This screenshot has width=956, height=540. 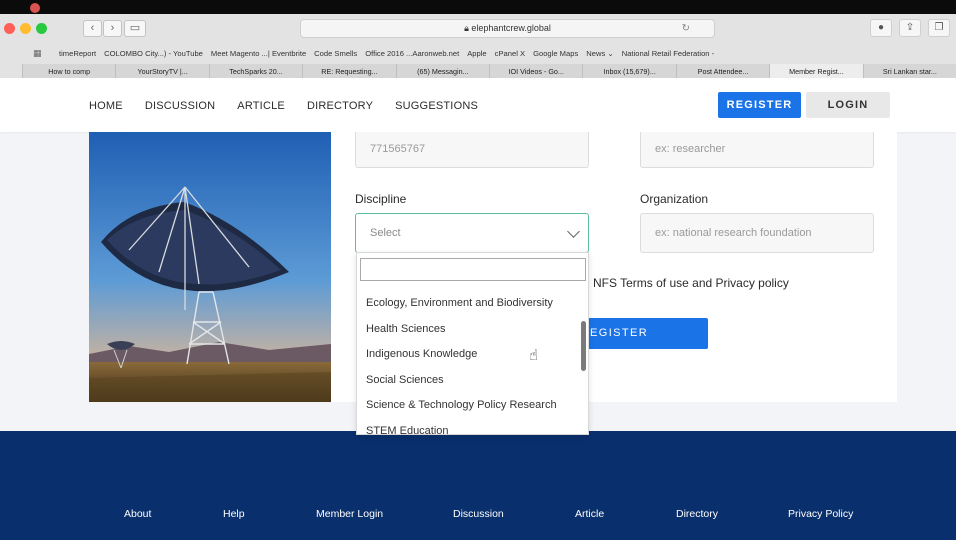 I want to click on discipline-label: Discipline, so click(x=381, y=199).